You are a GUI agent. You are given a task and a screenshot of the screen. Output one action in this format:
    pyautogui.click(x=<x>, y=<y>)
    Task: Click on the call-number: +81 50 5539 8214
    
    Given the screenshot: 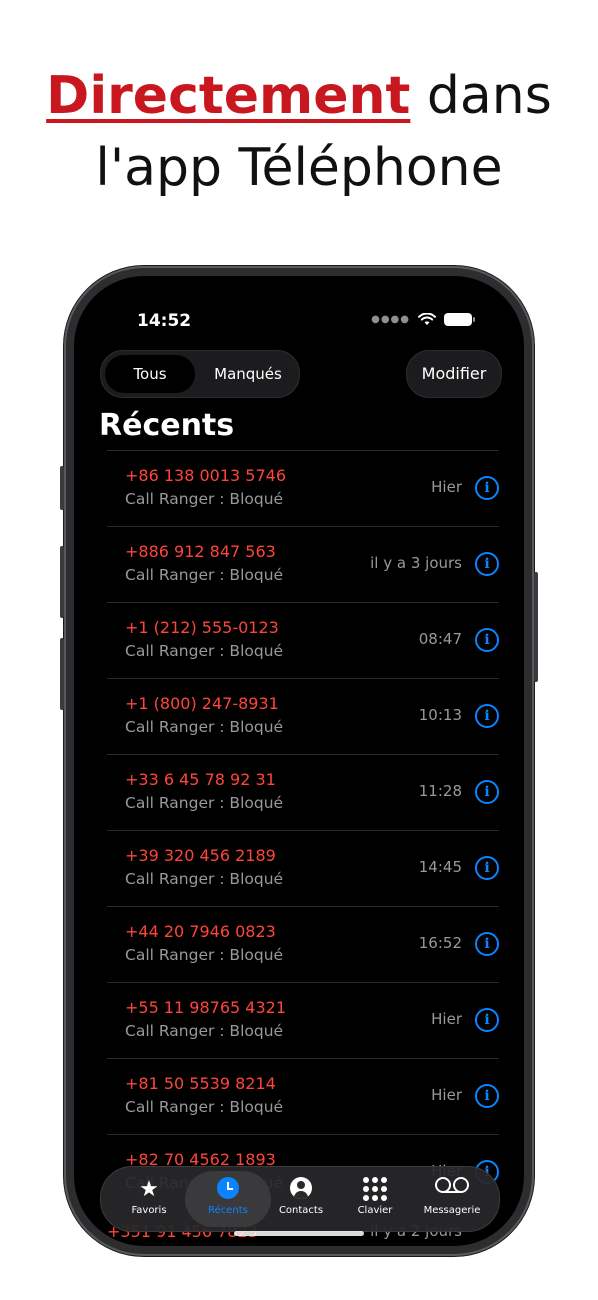 What is the action you would take?
    pyautogui.click(x=200, y=1083)
    